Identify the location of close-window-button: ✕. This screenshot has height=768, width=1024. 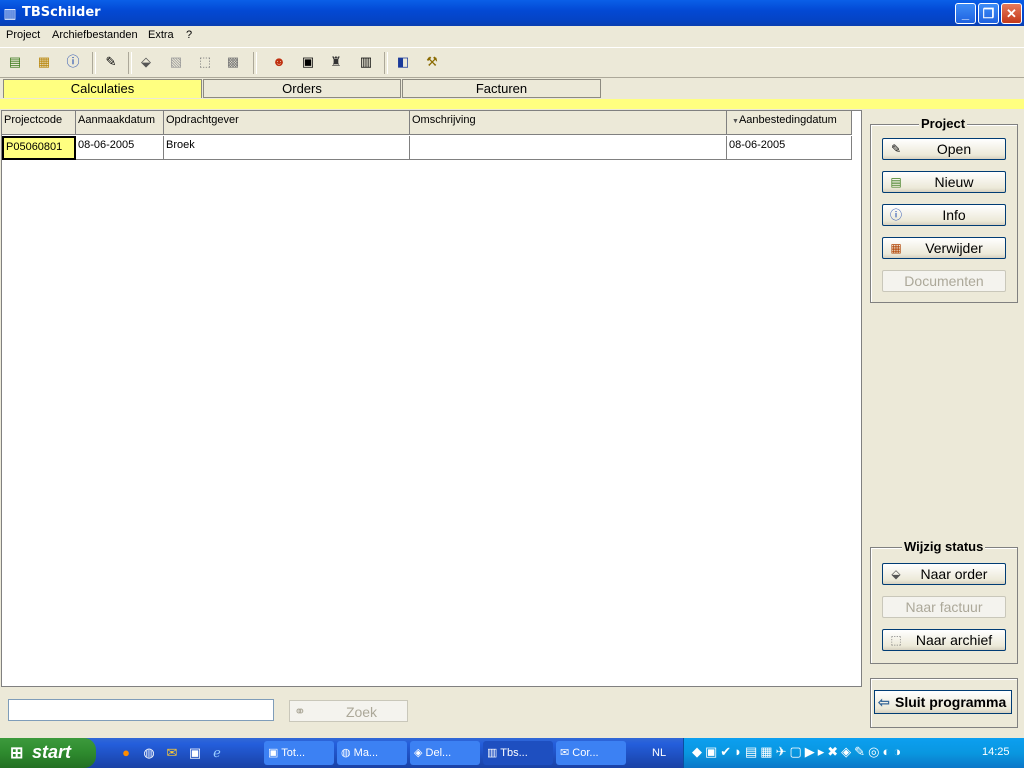
(1011, 13).